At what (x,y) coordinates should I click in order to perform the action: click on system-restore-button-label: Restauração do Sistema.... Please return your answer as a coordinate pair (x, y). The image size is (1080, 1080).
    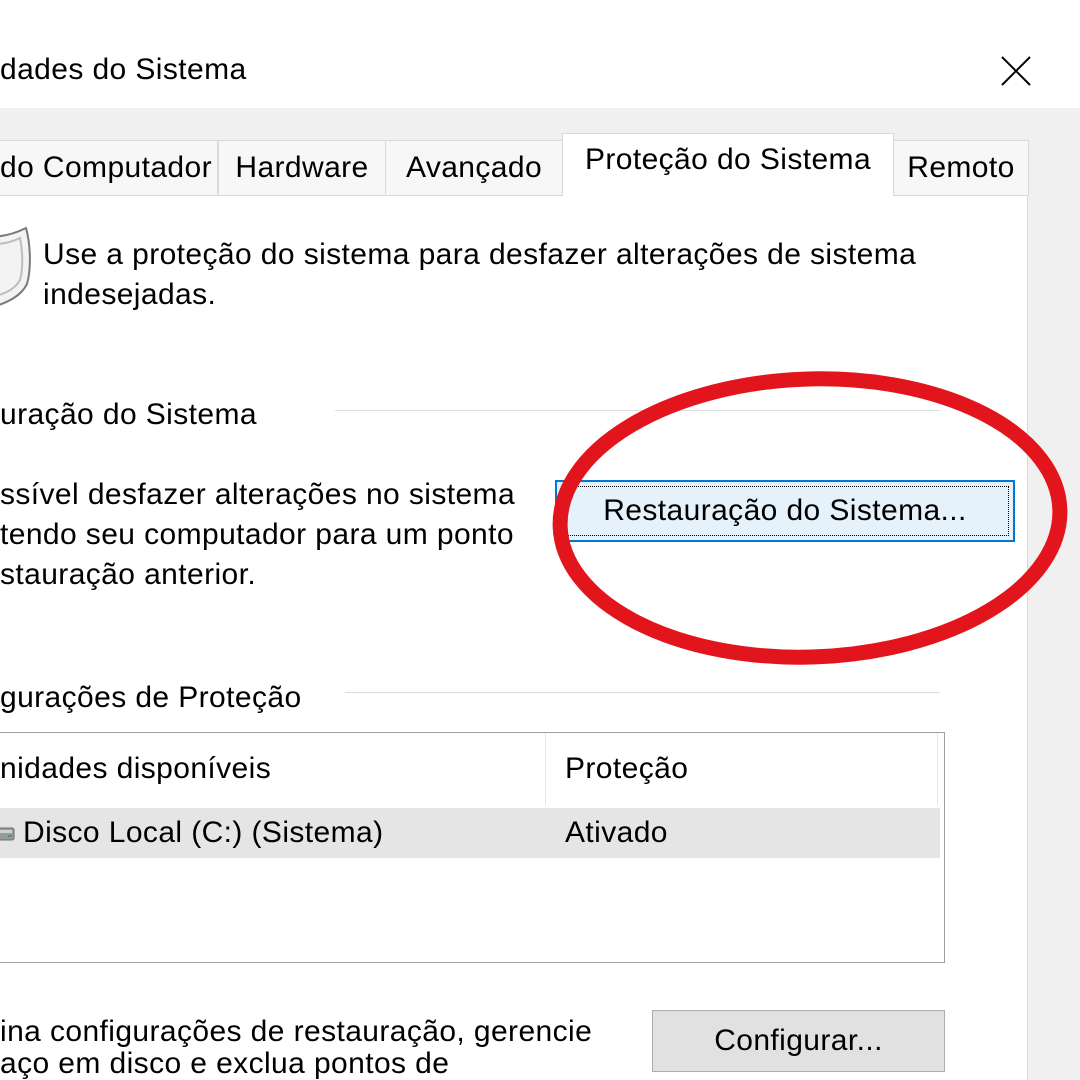
    Looking at the image, I should click on (785, 510).